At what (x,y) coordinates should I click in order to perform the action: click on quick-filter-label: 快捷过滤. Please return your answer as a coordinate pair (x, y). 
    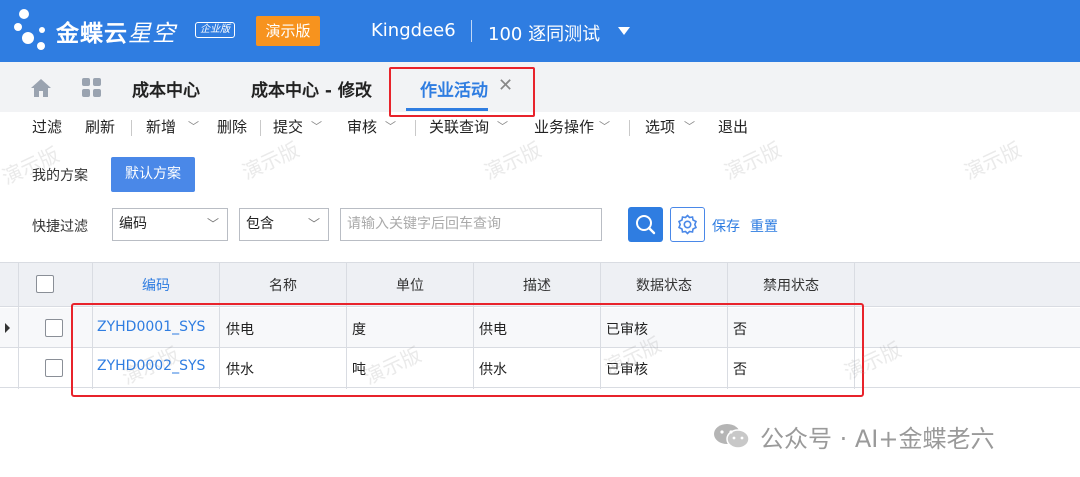
    Looking at the image, I should click on (60, 227).